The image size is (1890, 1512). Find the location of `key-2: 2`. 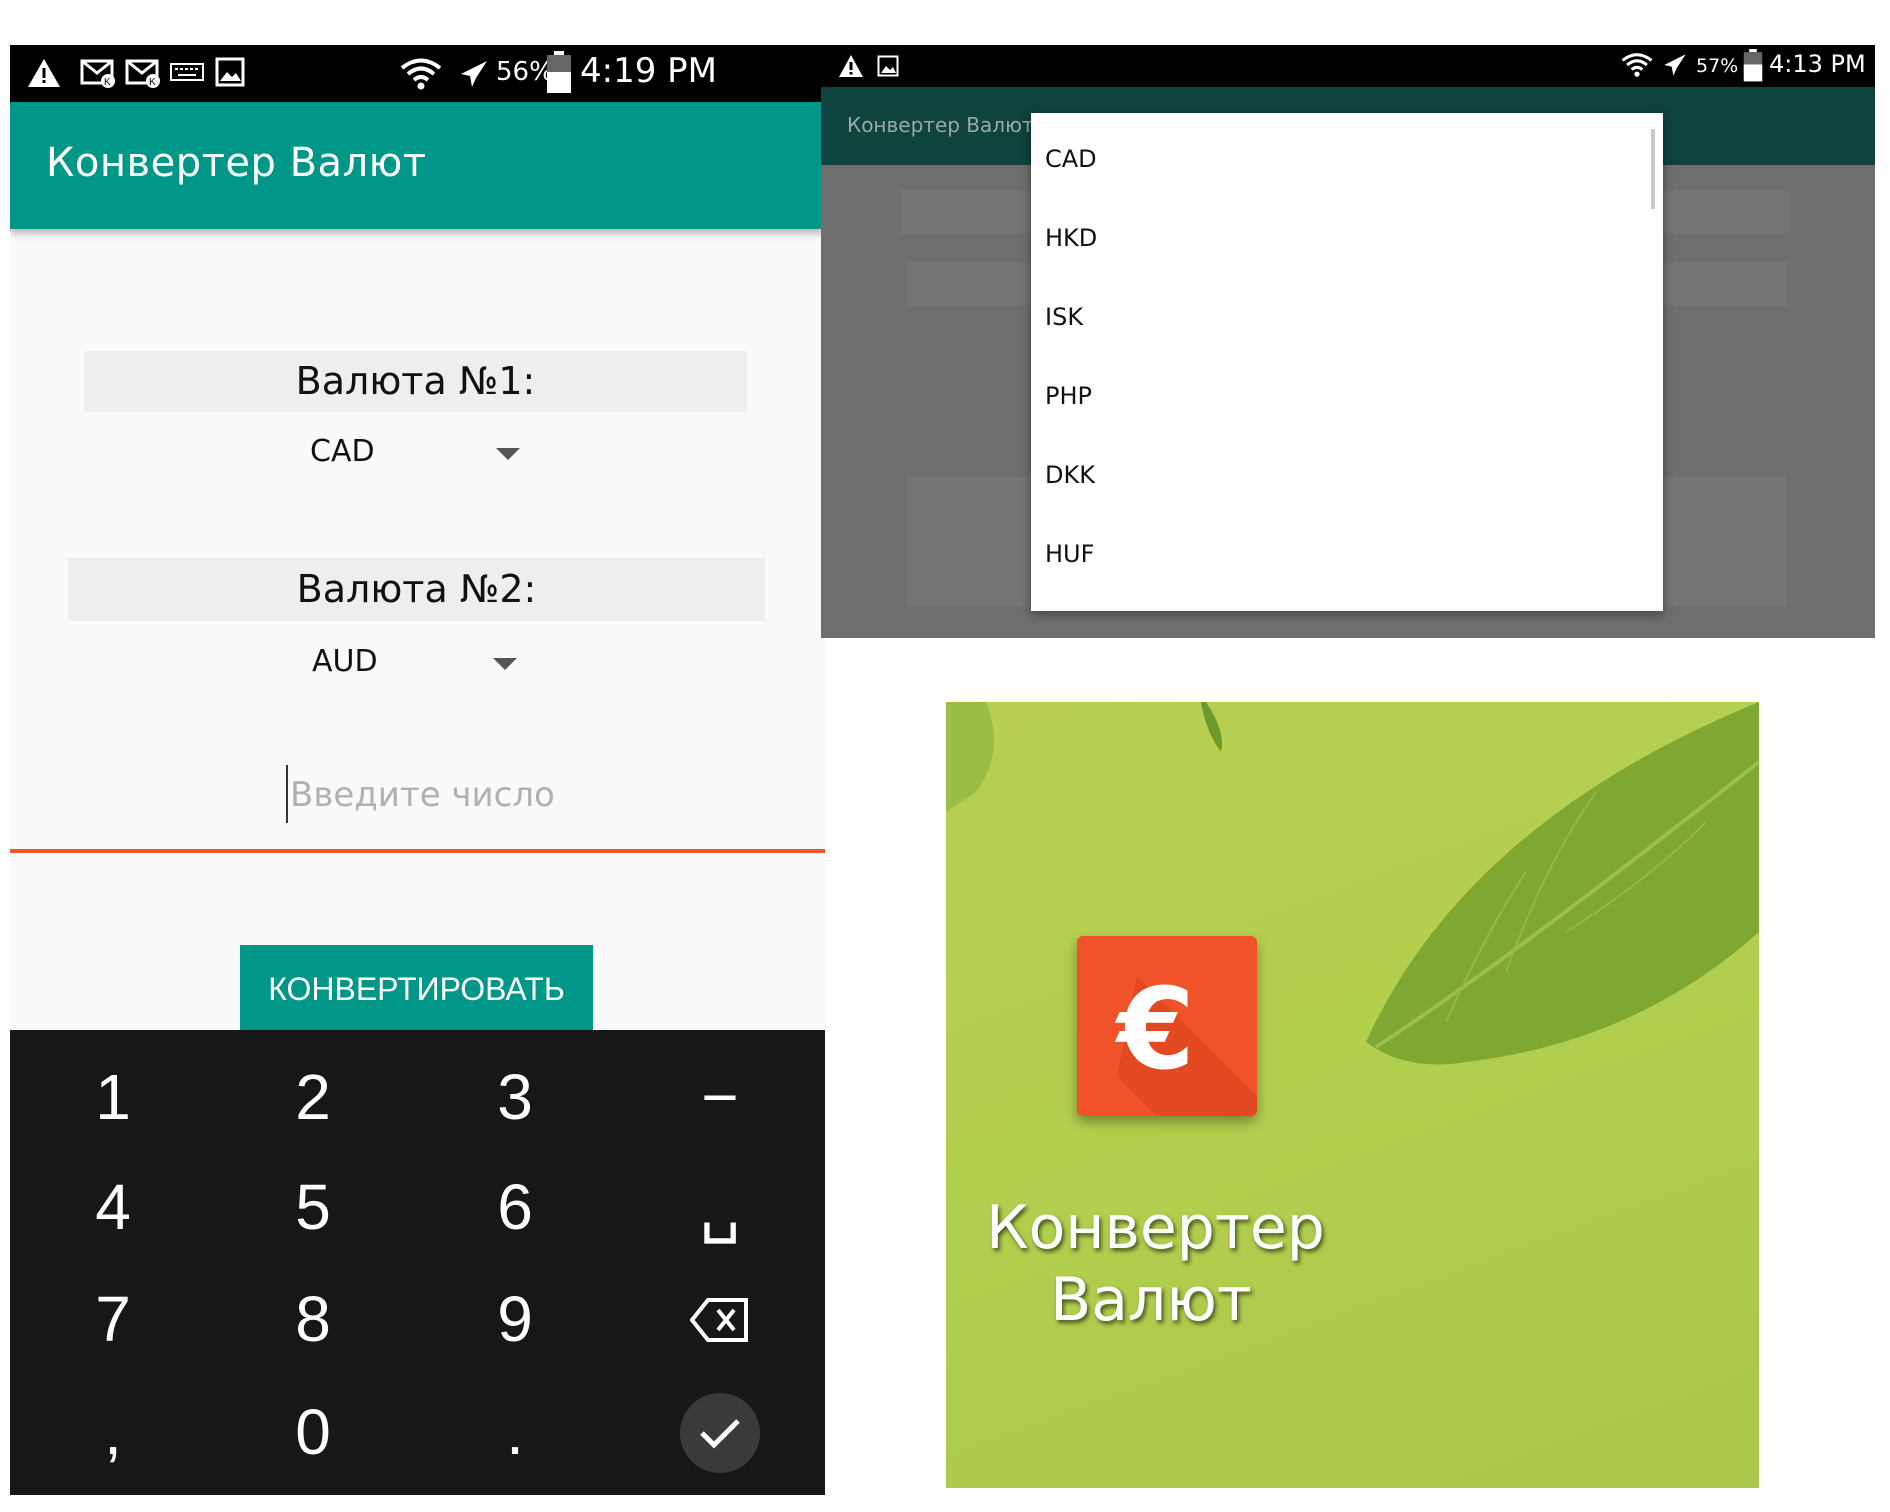

key-2: 2 is located at coordinates (313, 1097).